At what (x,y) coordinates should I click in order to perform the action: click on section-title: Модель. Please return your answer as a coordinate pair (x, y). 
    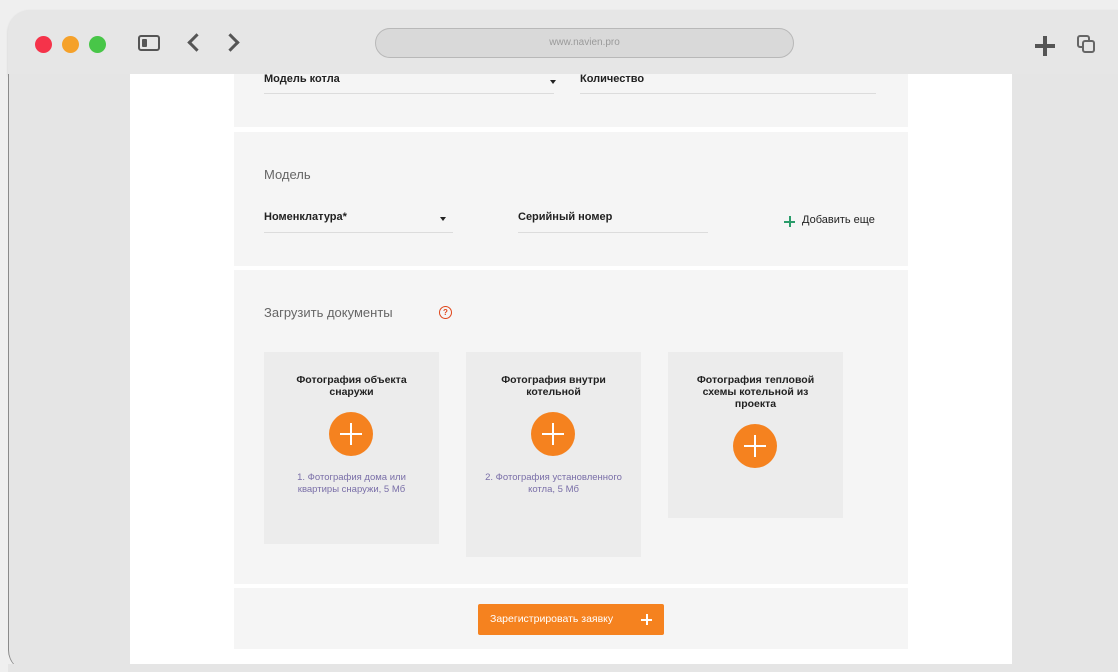
    Looking at the image, I should click on (287, 174).